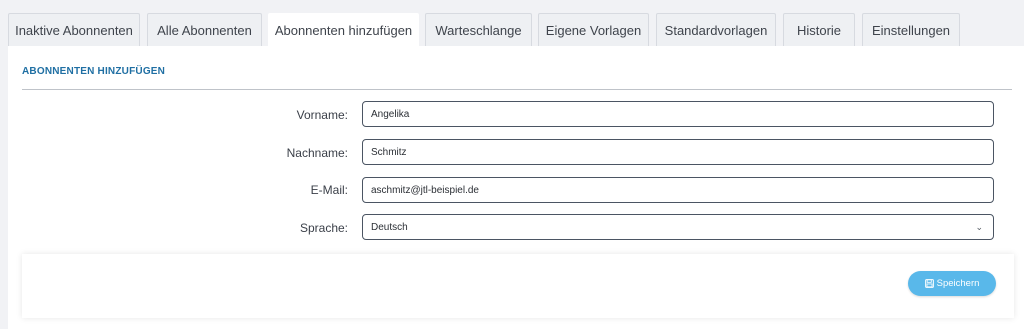 The image size is (1024, 329). What do you see at coordinates (929, 283) in the screenshot?
I see `floppy-disk-icon` at bounding box center [929, 283].